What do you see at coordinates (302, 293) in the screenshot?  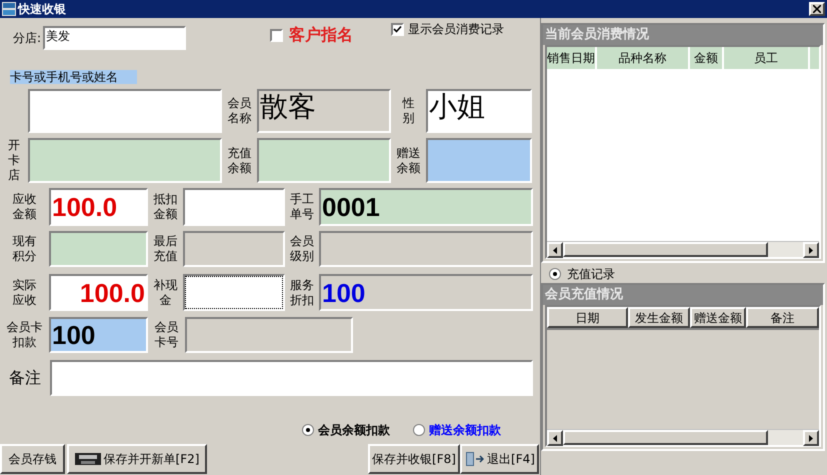 I see `field-label: 服务 折扣` at bounding box center [302, 293].